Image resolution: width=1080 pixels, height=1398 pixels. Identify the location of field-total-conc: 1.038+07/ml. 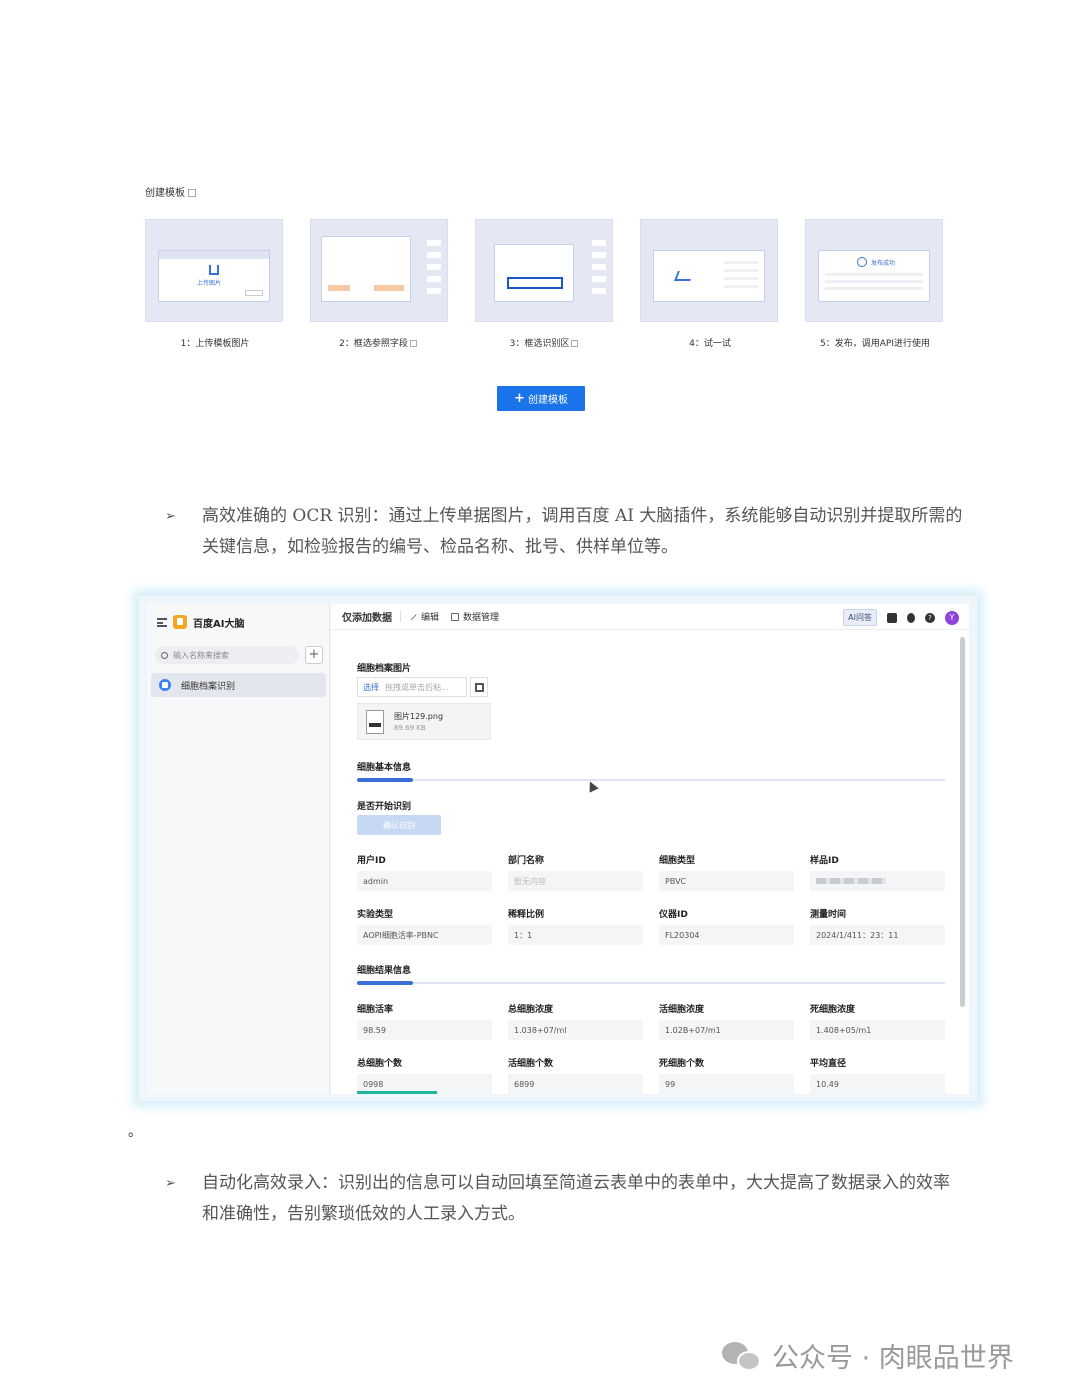
(575, 1030).